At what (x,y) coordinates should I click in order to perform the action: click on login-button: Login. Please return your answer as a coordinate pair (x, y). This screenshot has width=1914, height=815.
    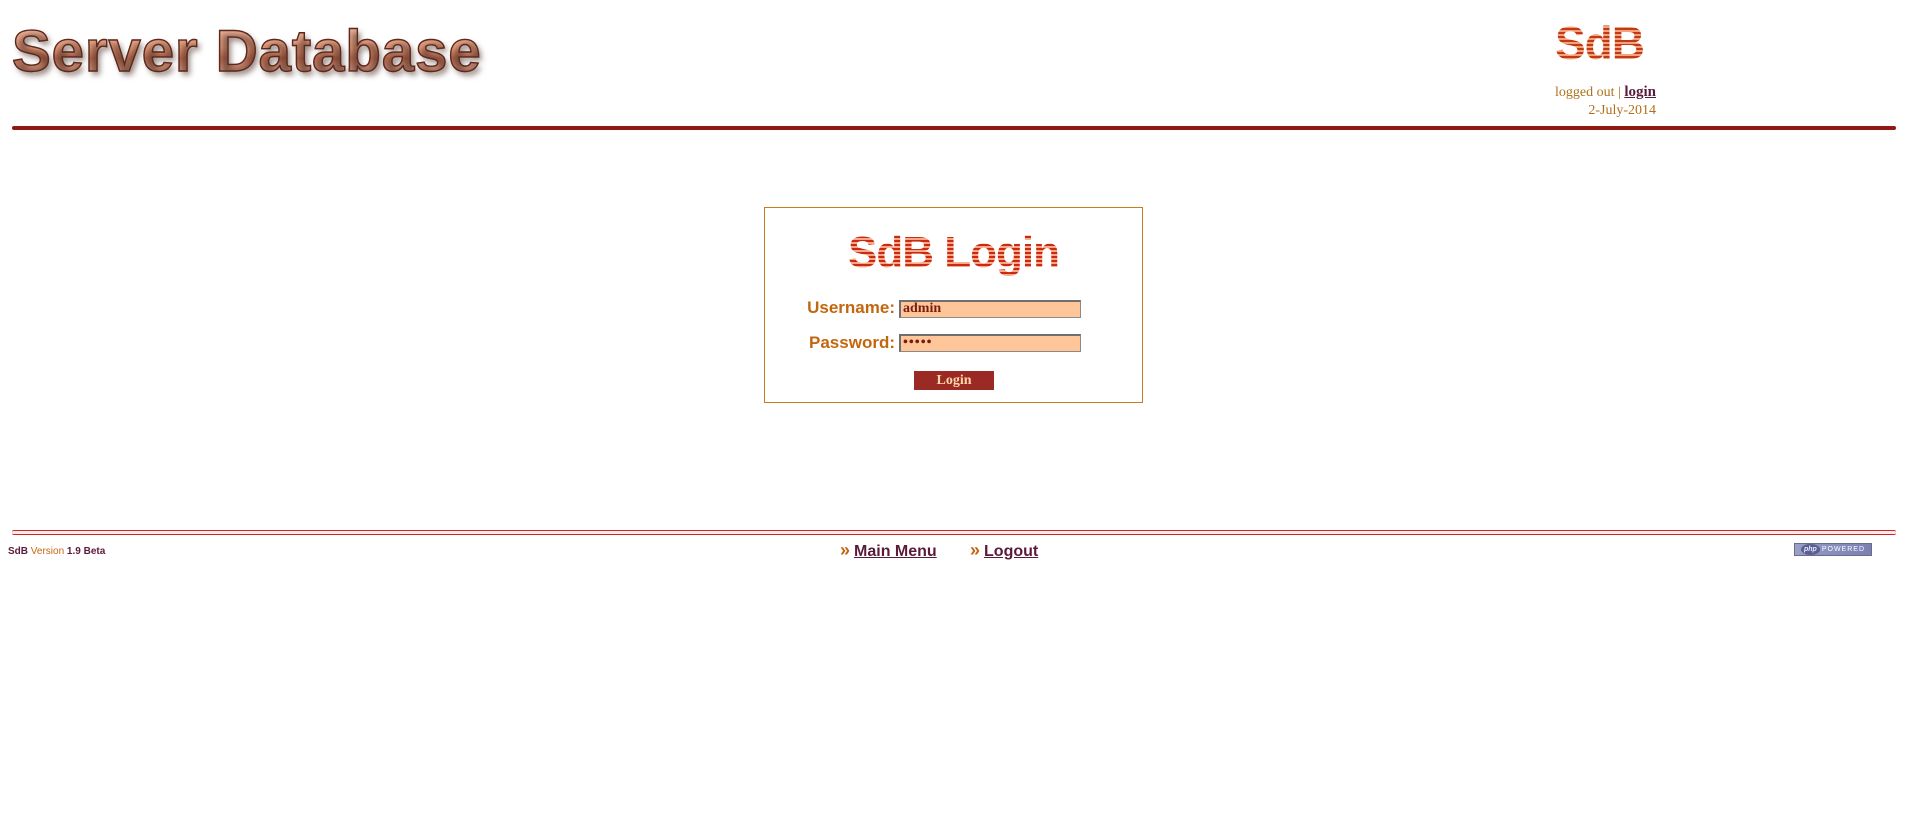
    Looking at the image, I should click on (954, 380).